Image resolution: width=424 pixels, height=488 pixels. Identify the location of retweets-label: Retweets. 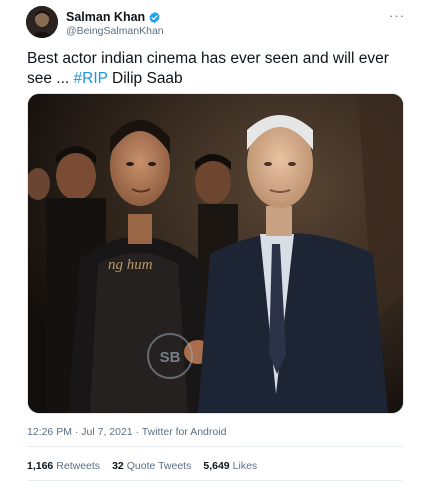
(78, 466).